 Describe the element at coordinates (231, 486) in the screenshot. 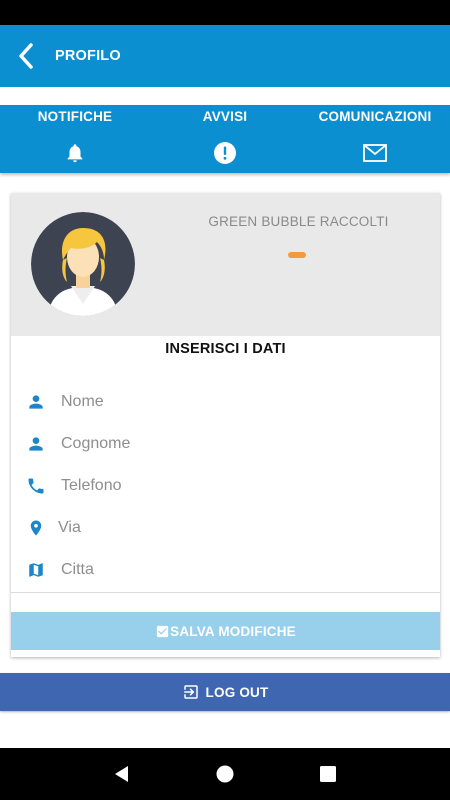

I see `telefono-input` at that location.